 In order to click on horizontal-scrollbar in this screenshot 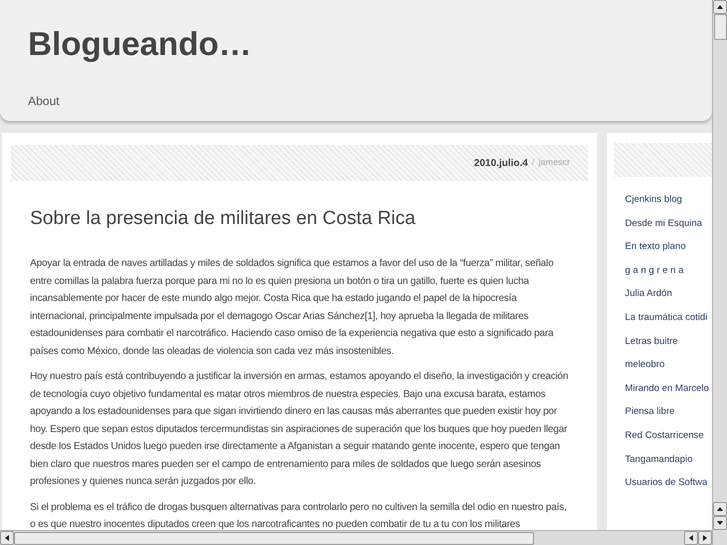, I will do `click(356, 537)`.